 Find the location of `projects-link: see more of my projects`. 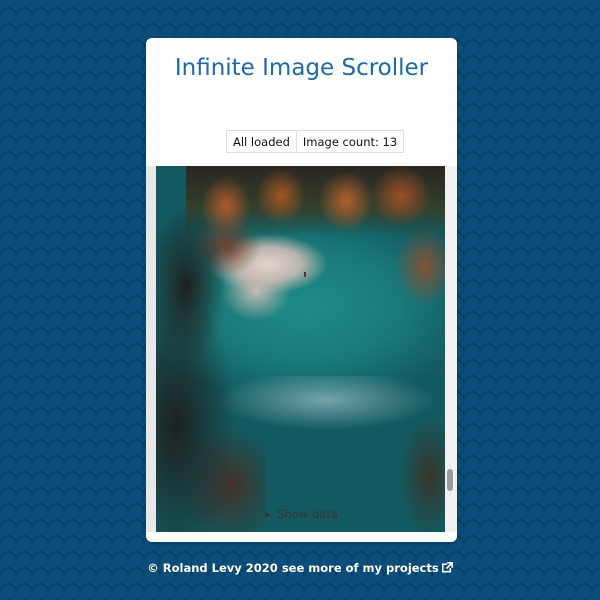

projects-link: see more of my projects is located at coordinates (367, 568).